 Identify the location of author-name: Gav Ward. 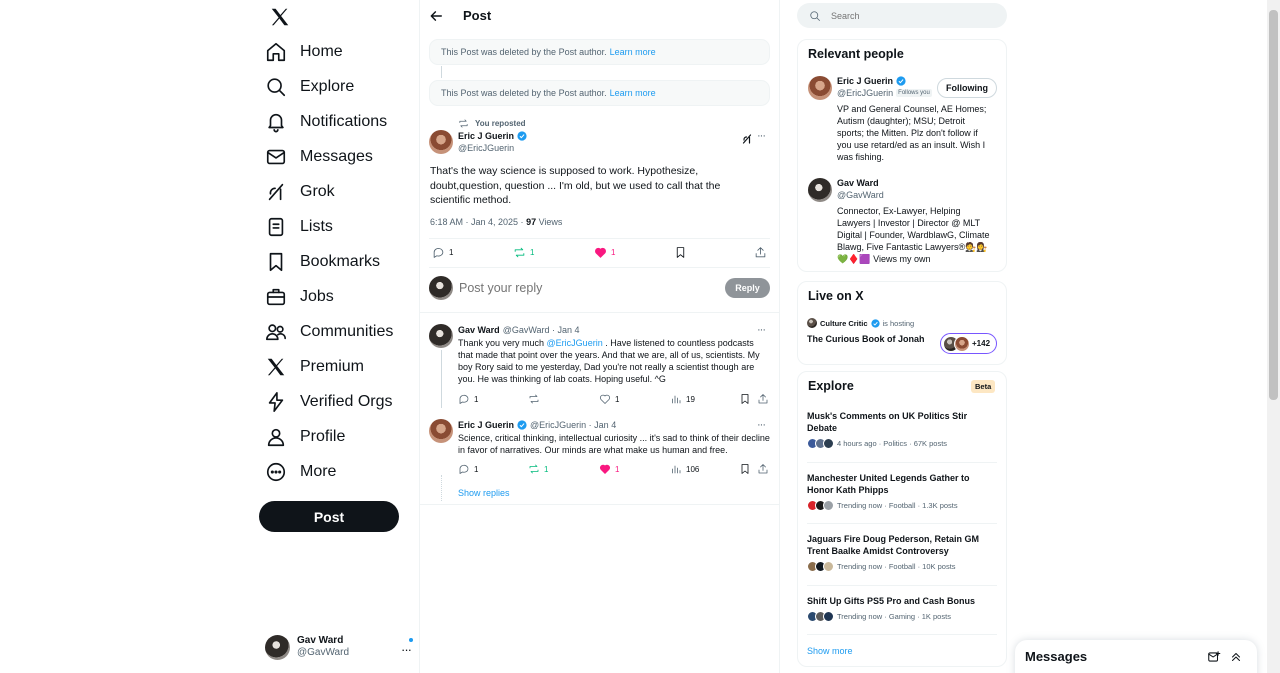
(479, 330).